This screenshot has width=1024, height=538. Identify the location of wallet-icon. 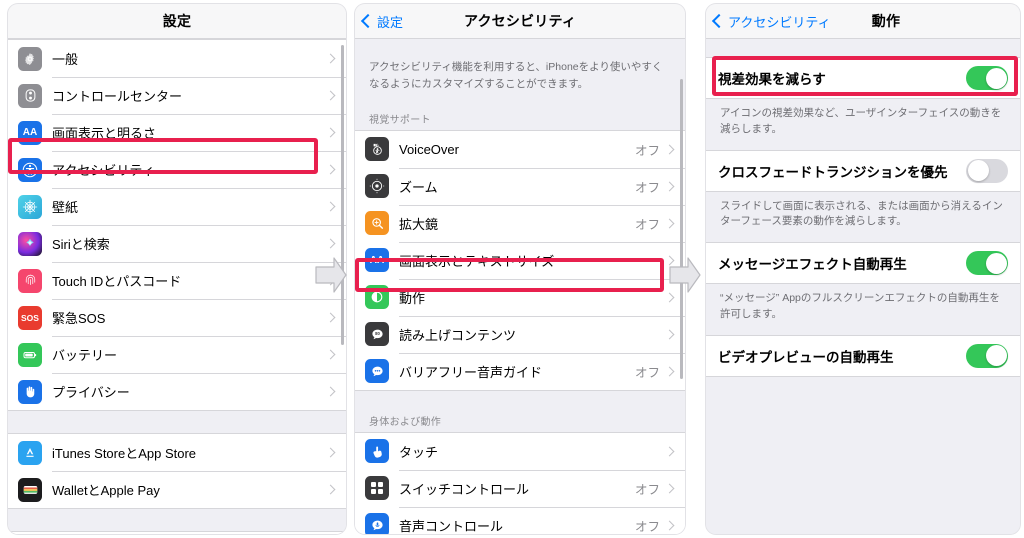
(30, 489).